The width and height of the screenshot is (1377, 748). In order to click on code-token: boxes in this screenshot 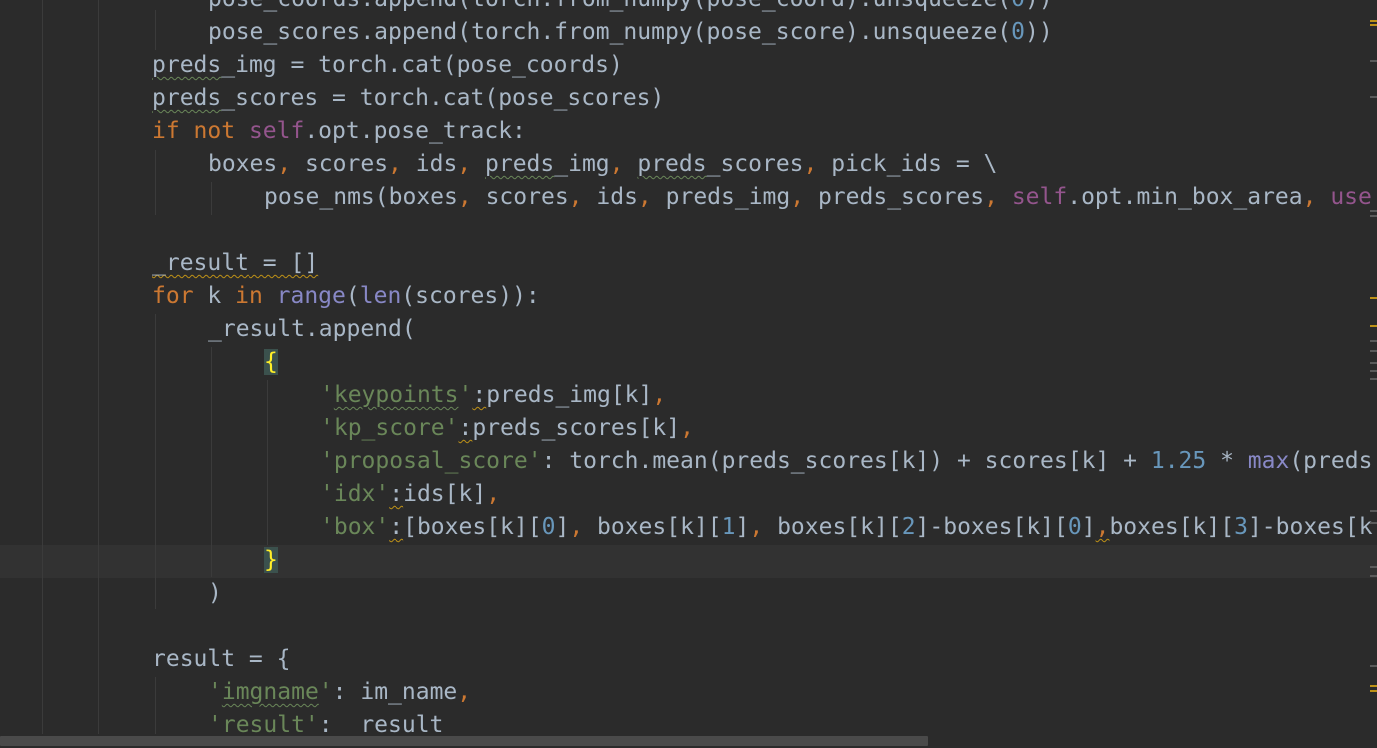, I will do `click(242, 164)`.